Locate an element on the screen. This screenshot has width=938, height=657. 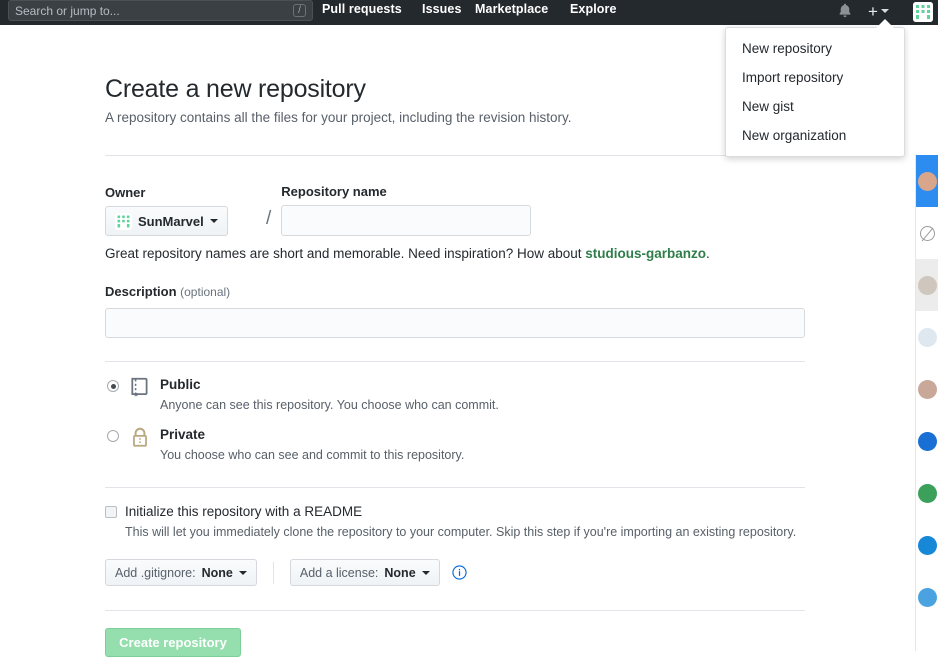
owner-and-name-row: Owner SunMarvel / Repository name is located at coordinates (507, 210).